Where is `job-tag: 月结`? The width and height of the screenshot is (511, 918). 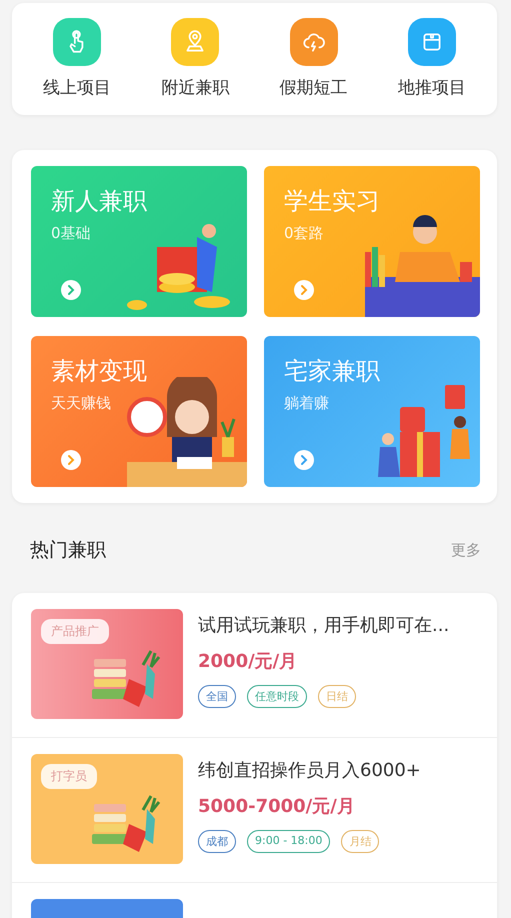
job-tag: 月结 is located at coordinates (360, 841).